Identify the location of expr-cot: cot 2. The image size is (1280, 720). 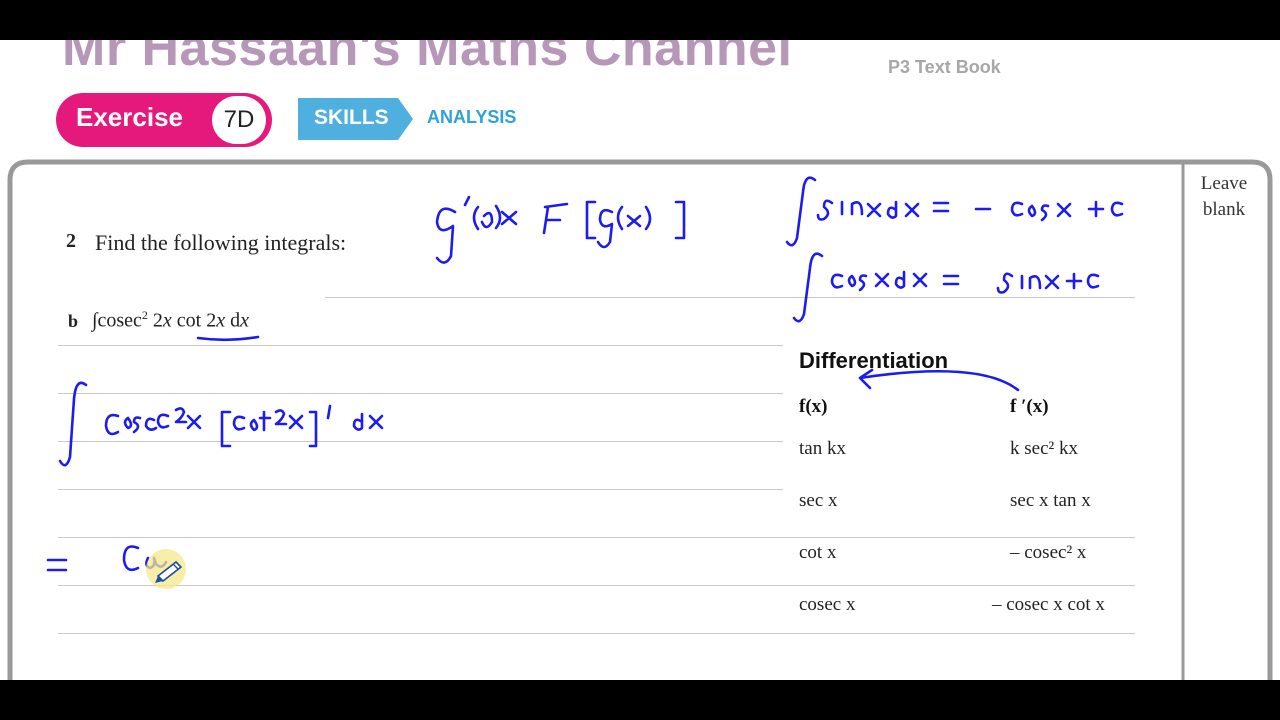
(194, 320).